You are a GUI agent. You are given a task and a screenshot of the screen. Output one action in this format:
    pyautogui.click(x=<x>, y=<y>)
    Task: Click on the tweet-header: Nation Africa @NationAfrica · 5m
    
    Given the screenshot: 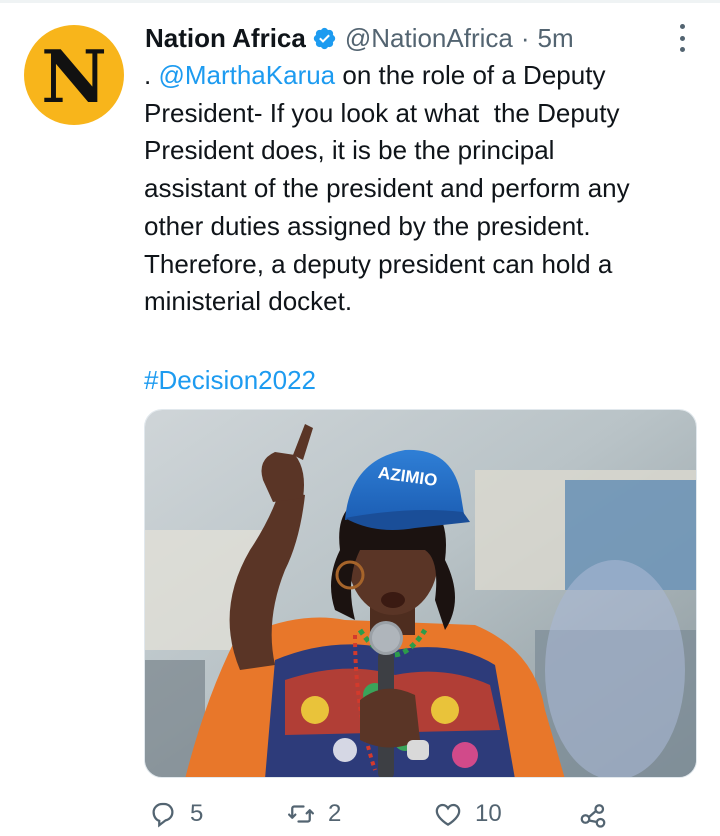 What is the action you would take?
    pyautogui.click(x=359, y=38)
    